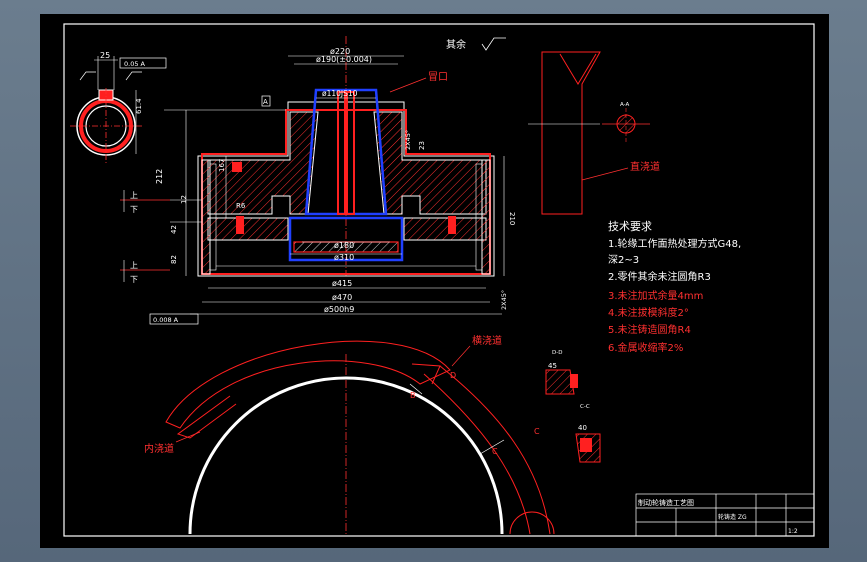  Describe the element at coordinates (265, 102) in the screenshot. I see `datum-a-mark: A` at that location.